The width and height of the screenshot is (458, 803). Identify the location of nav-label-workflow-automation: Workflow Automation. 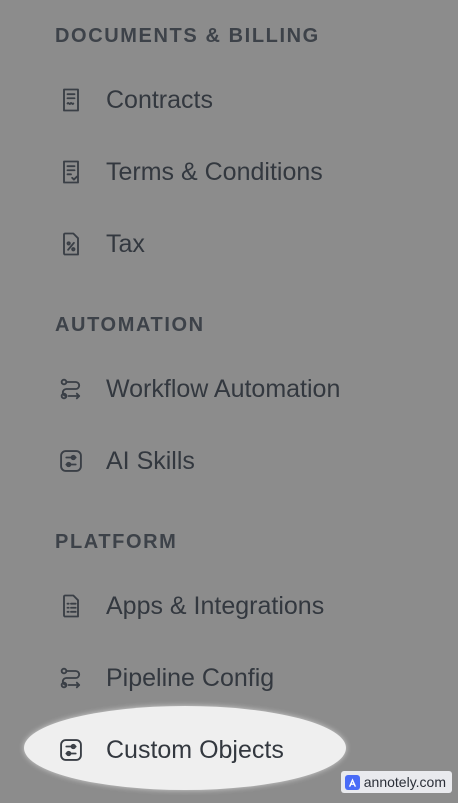
(223, 388).